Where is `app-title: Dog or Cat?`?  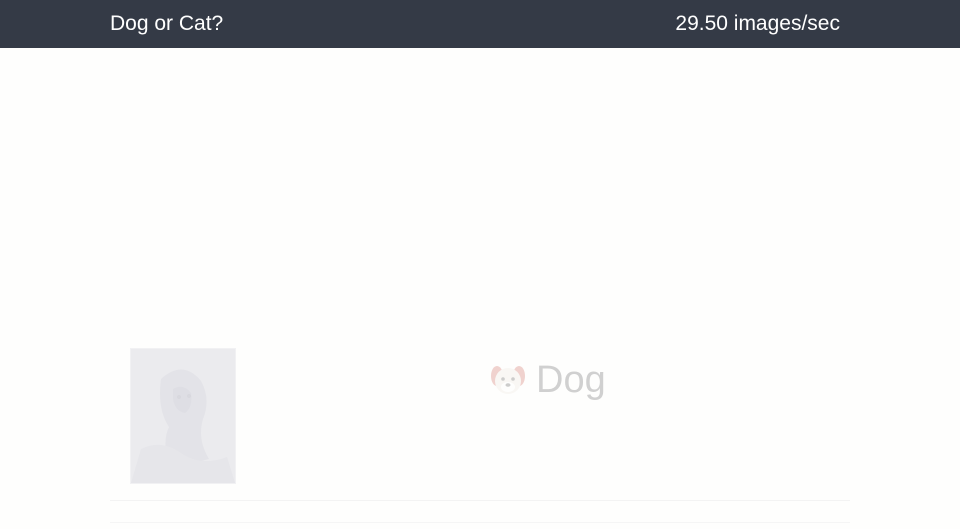
app-title: Dog or Cat? is located at coordinates (167, 23).